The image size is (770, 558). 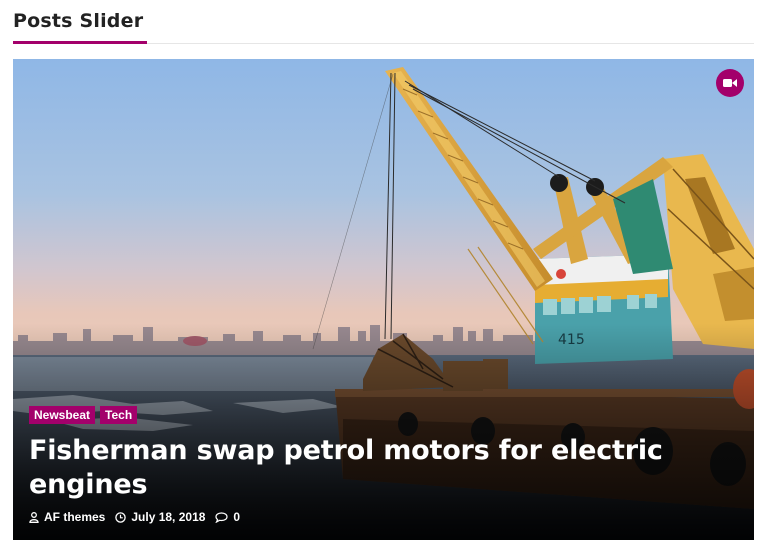 What do you see at coordinates (62, 415) in the screenshot?
I see `category-tag-newsbeat: Newsbeat` at bounding box center [62, 415].